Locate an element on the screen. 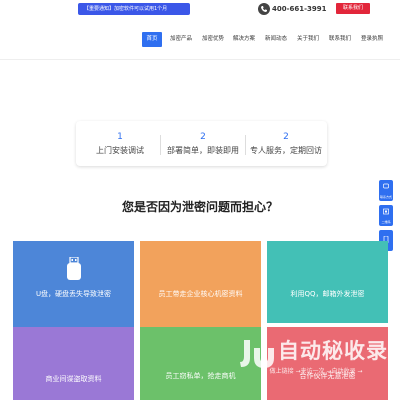  card-text: 商业间谍盗取资料 is located at coordinates (73, 379).